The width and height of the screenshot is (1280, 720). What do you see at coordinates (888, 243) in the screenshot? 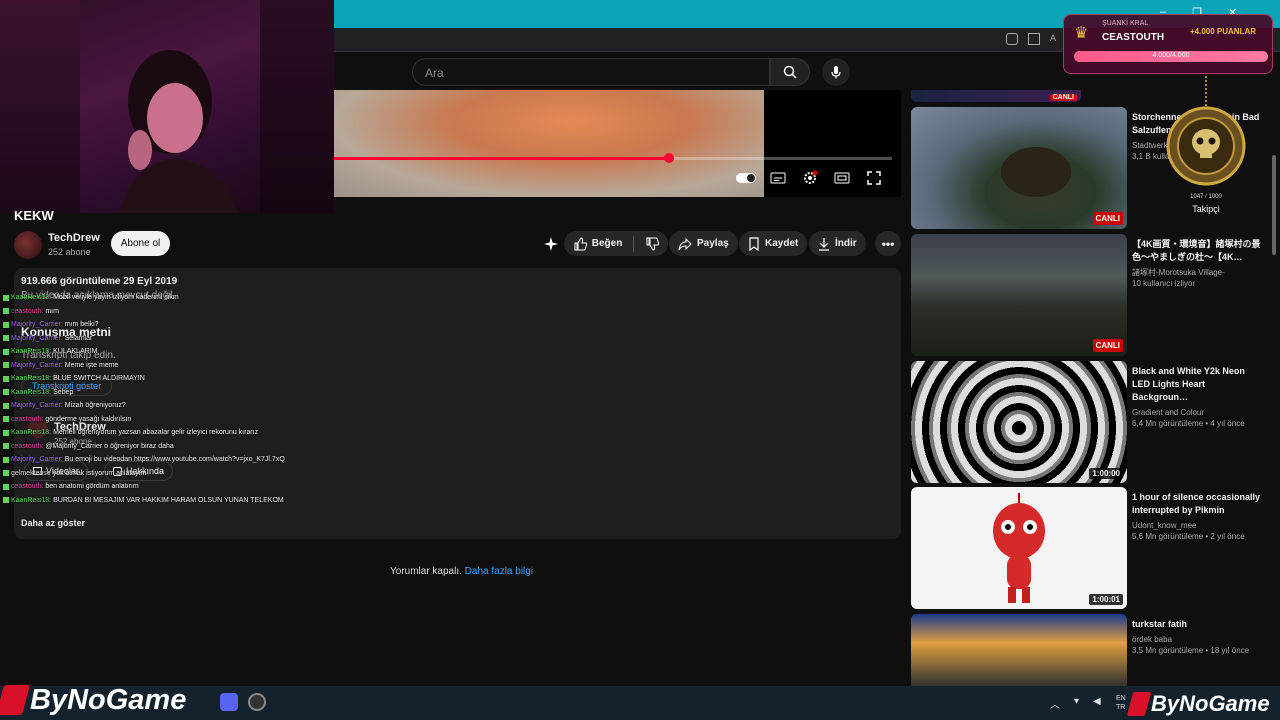
I see `more-actions-button: •••` at bounding box center [888, 243].